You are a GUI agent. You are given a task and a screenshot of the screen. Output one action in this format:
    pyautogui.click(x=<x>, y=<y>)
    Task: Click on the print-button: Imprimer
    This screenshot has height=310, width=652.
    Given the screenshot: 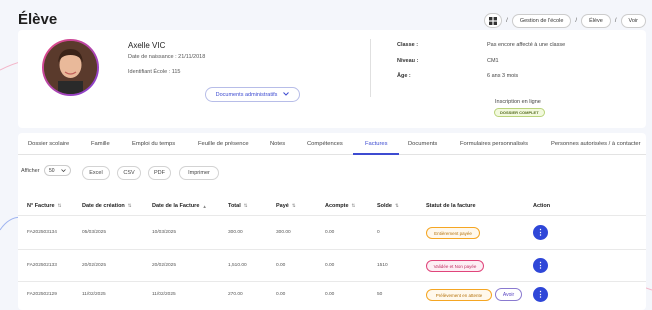 What is the action you would take?
    pyautogui.click(x=199, y=173)
    